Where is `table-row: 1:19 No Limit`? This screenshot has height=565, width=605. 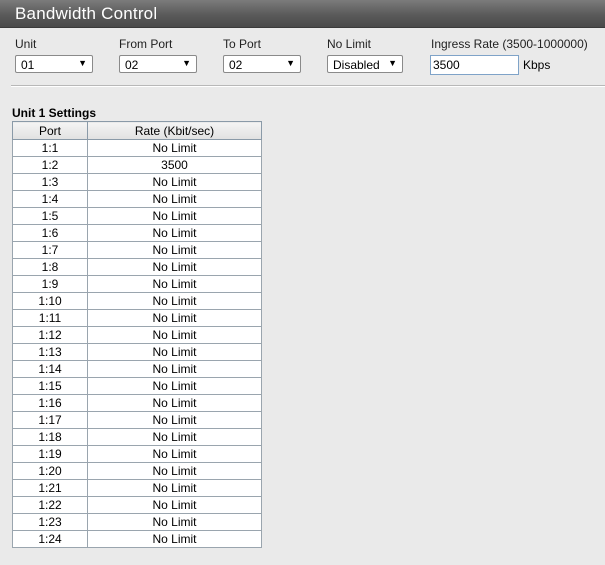 table-row: 1:19 No Limit is located at coordinates (137, 454).